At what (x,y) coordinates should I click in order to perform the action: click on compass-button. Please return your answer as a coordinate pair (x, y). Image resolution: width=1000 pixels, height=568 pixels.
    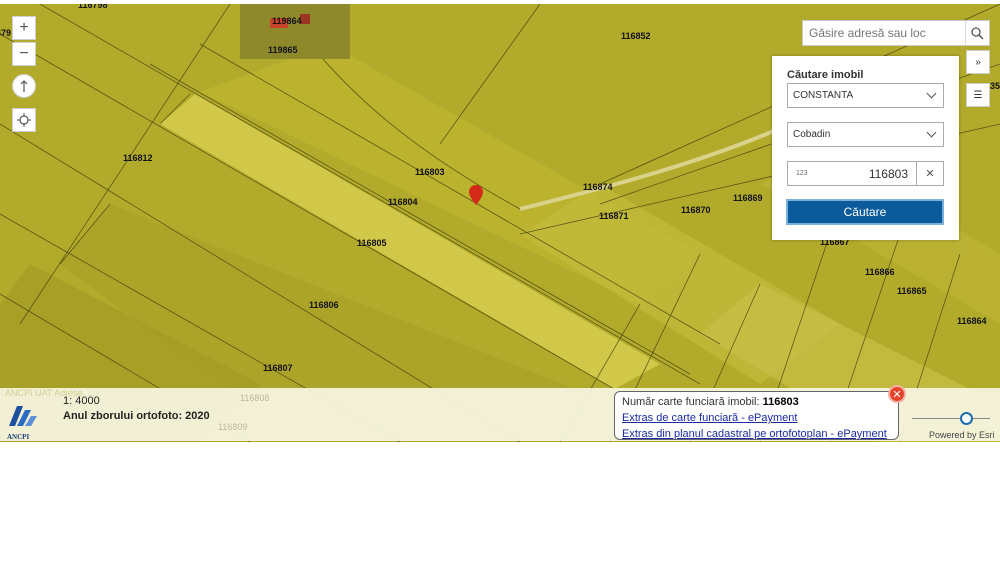
    Looking at the image, I should click on (24, 86).